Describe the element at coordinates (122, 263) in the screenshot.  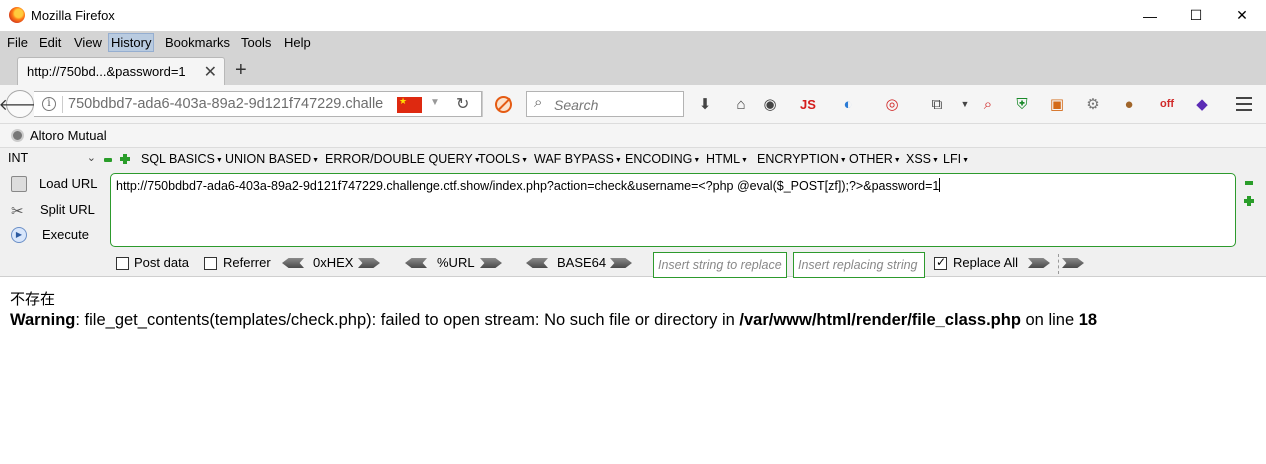
I see `post-data-checkbox` at that location.